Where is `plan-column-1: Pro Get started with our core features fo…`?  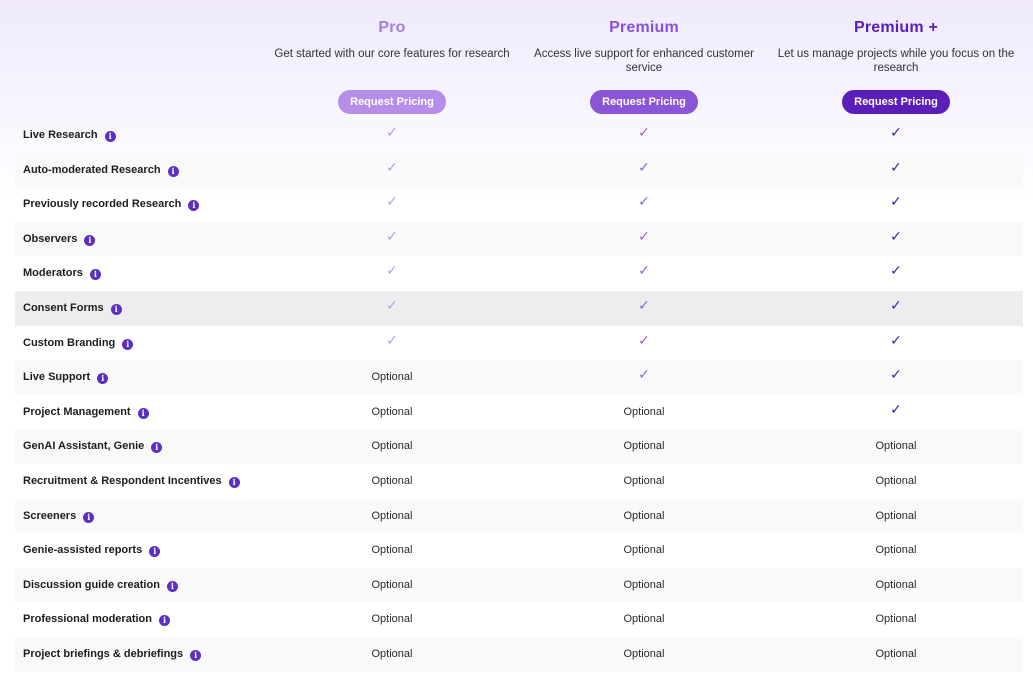
plan-column-1: Pro Get started with our core features fo… is located at coordinates (392, 57).